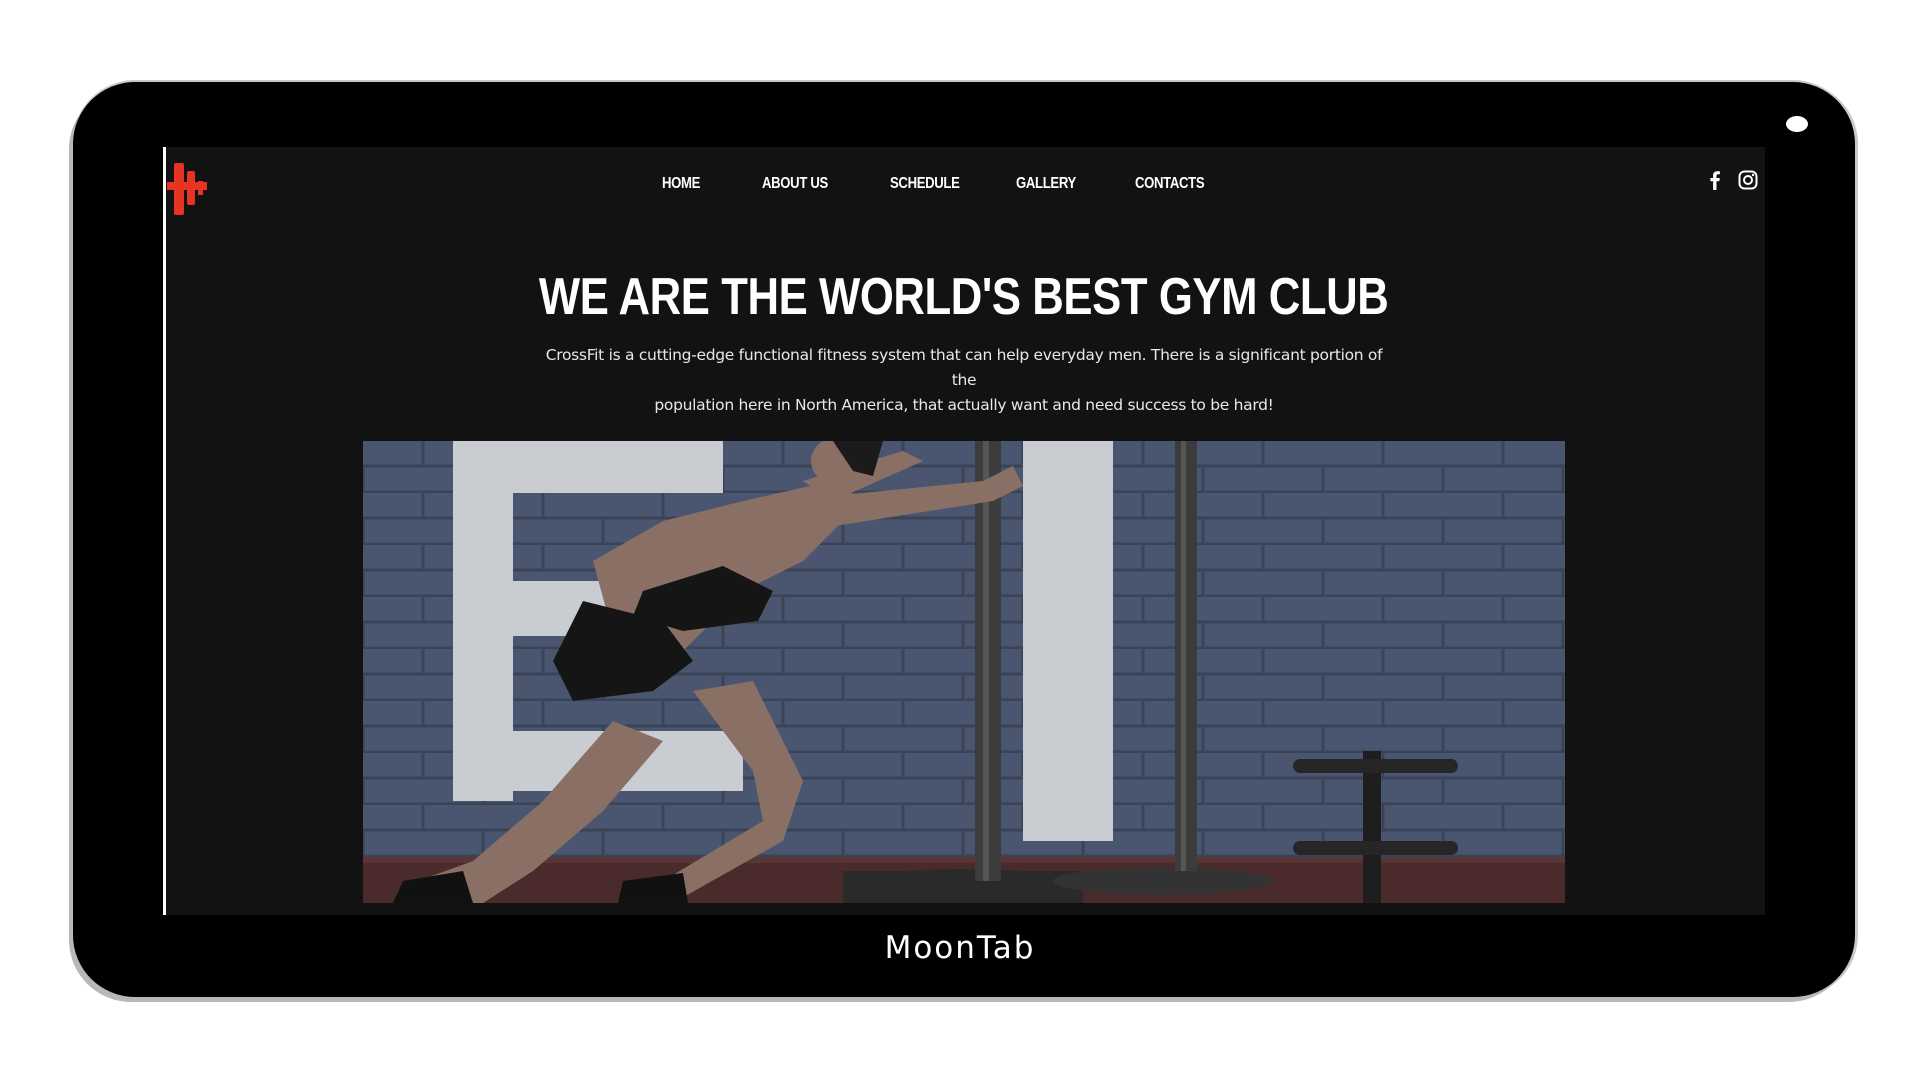 This screenshot has height=1080, width=1920. I want to click on device-brand-label: MoonTab, so click(960, 948).